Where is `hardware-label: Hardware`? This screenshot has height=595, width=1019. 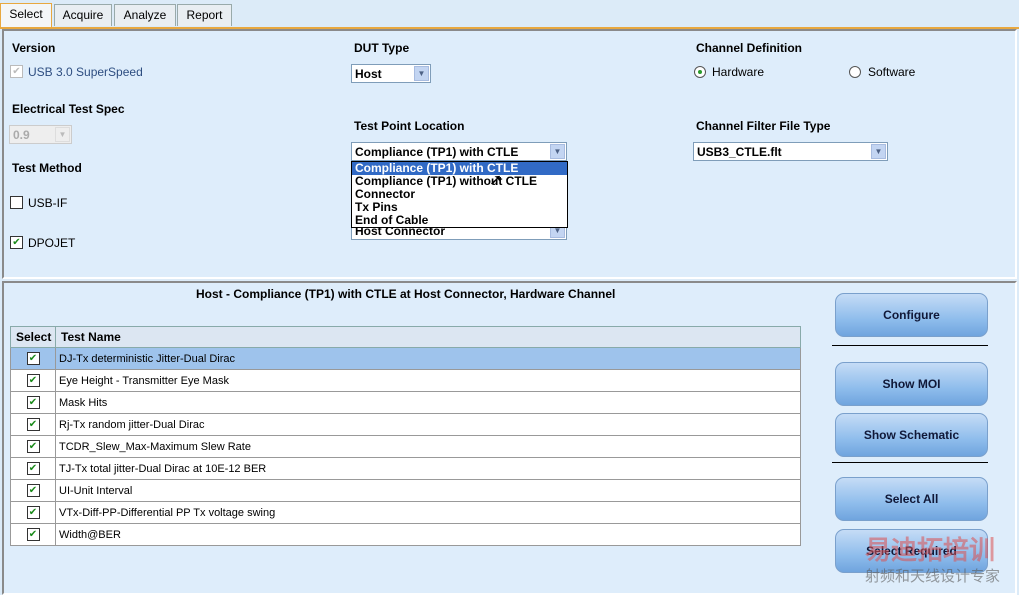 hardware-label: Hardware is located at coordinates (738, 72).